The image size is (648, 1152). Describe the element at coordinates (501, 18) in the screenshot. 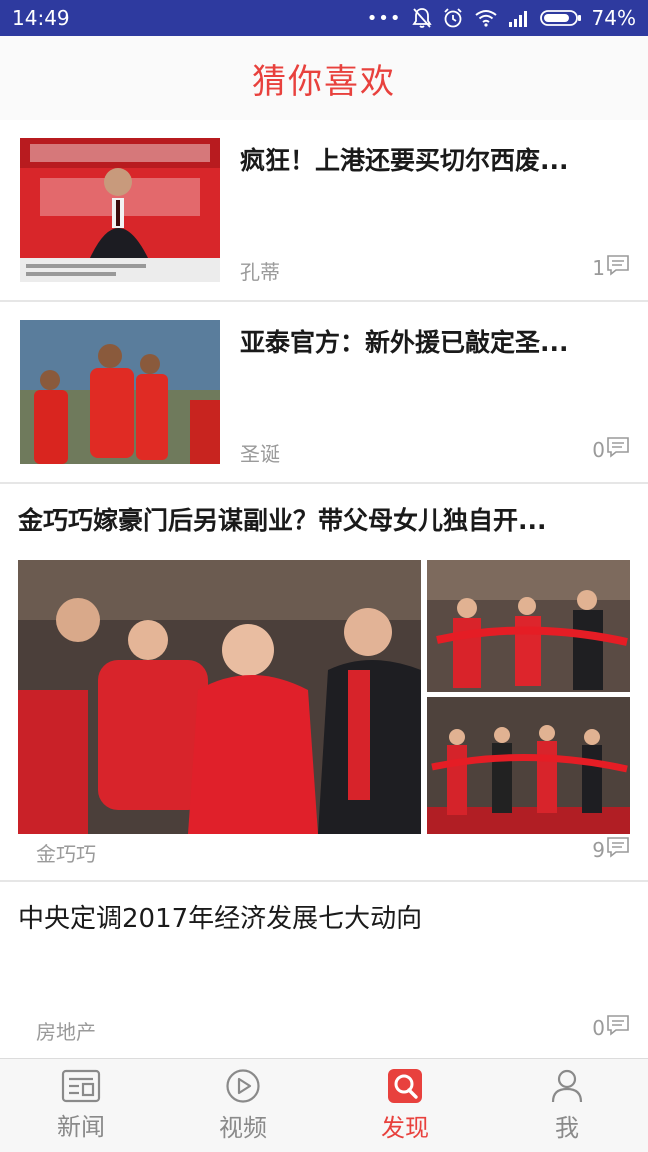

I see `status-icons: ••• 74%` at that location.